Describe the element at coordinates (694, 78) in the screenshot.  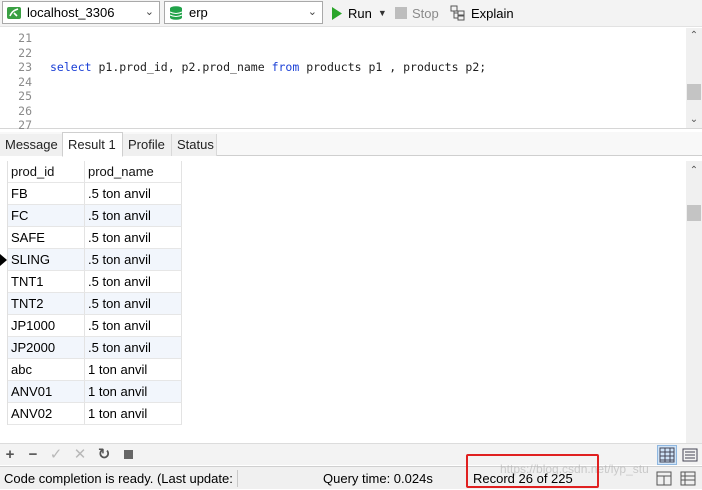
I see `editor-scrollbar: ⌃ ⌄` at that location.